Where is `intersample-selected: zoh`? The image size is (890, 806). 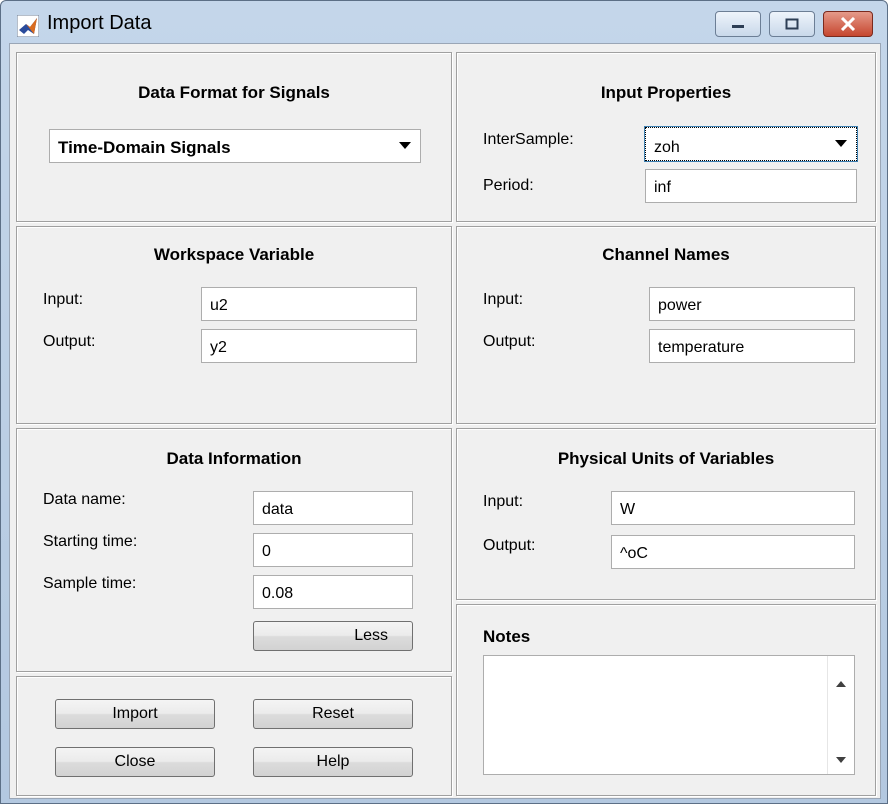
intersample-selected: zoh is located at coordinates (667, 147).